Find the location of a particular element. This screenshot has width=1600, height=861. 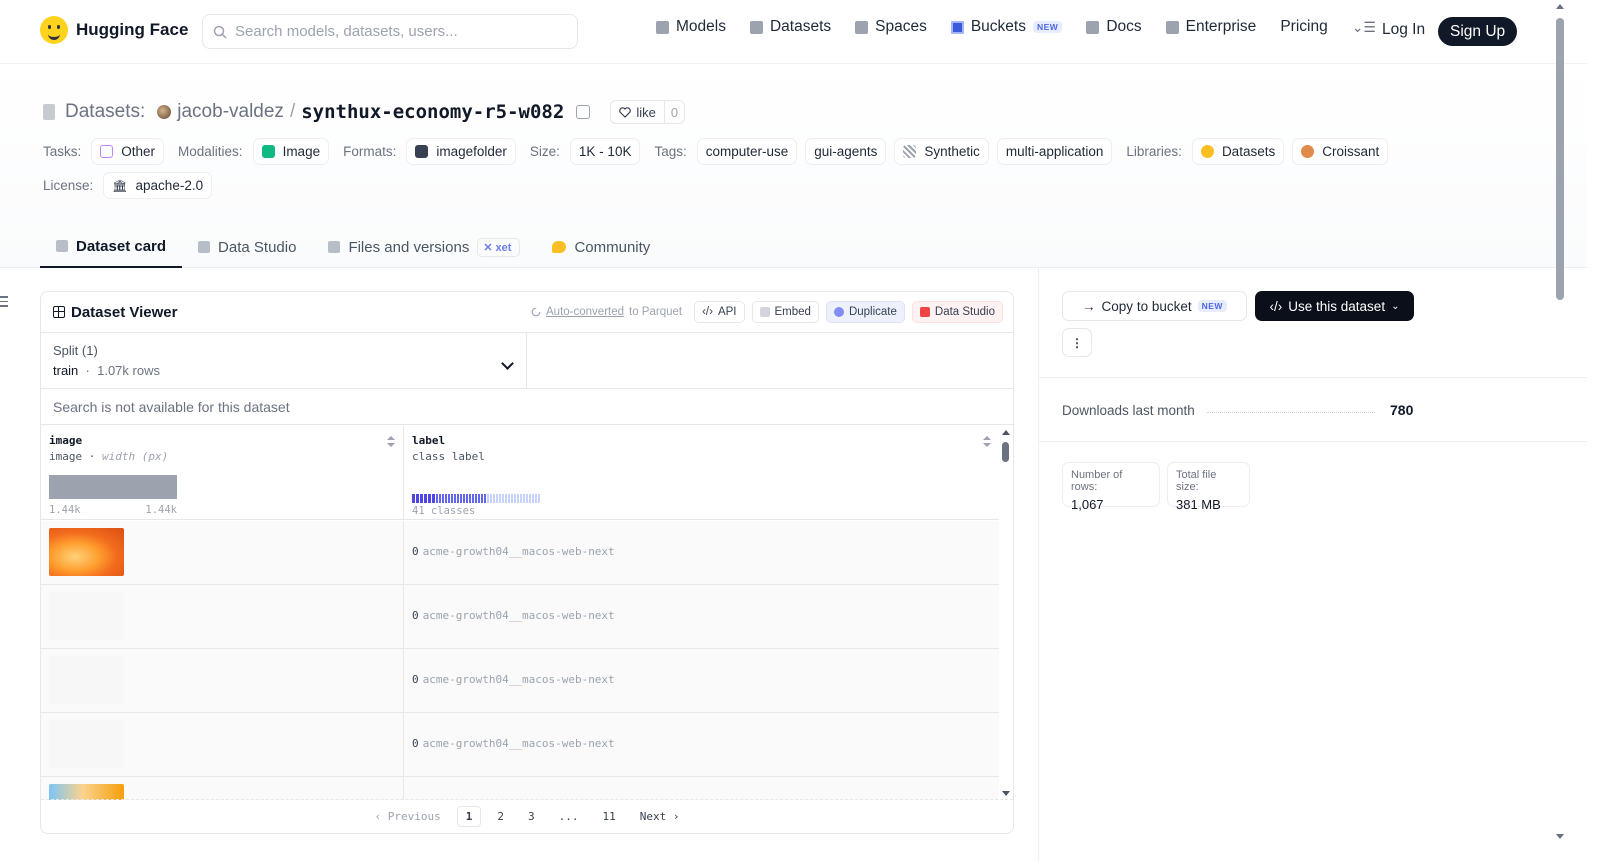

tag-label: Croissant is located at coordinates (1351, 151).